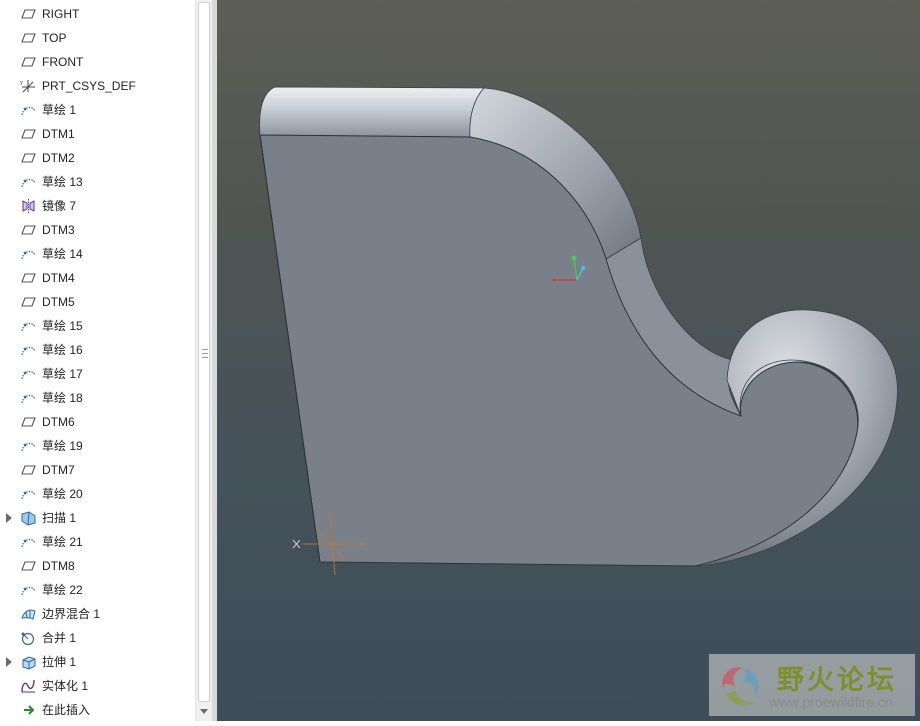 The width and height of the screenshot is (920, 726). What do you see at coordinates (97, 494) in the screenshot?
I see `tree-item: 草绘 20` at bounding box center [97, 494].